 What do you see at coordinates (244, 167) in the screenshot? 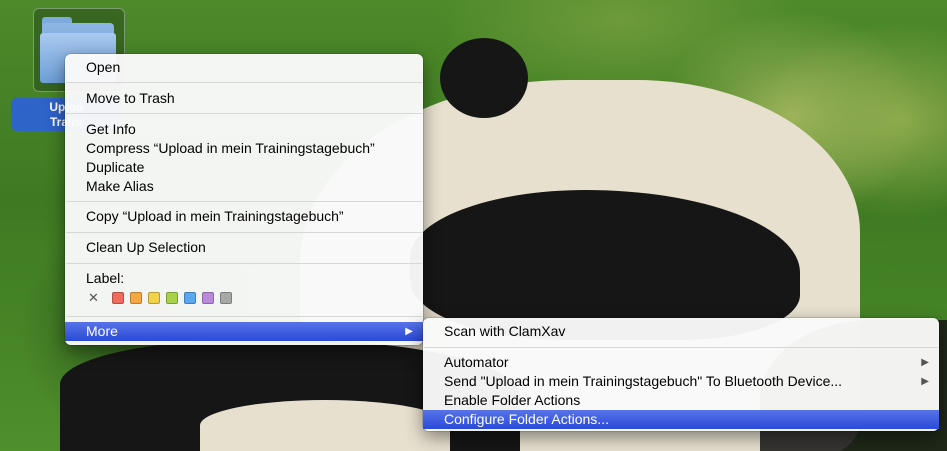
I see `menu-item-duplicate: Duplicate` at bounding box center [244, 167].